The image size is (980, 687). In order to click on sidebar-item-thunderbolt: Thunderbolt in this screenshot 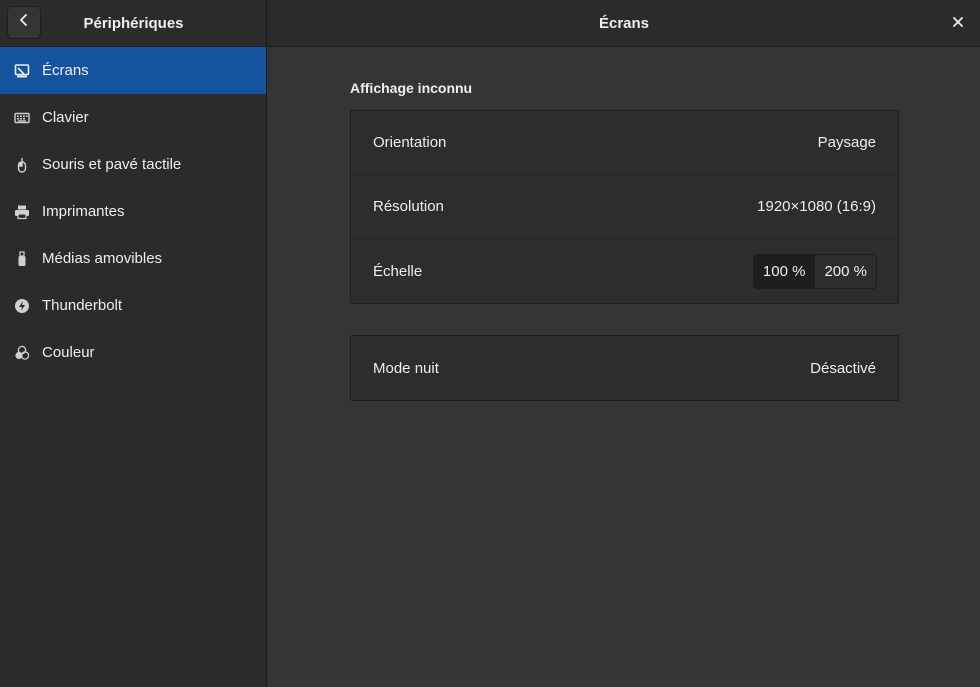, I will do `click(133, 305)`.